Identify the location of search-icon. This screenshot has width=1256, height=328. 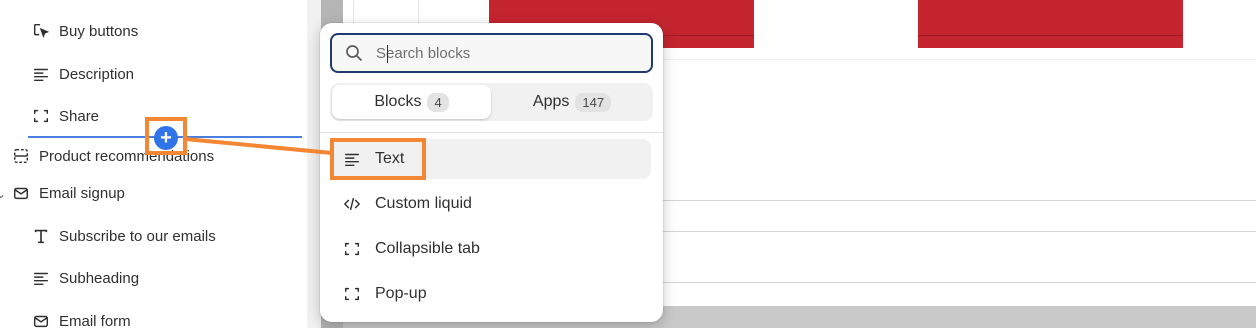
(354, 53).